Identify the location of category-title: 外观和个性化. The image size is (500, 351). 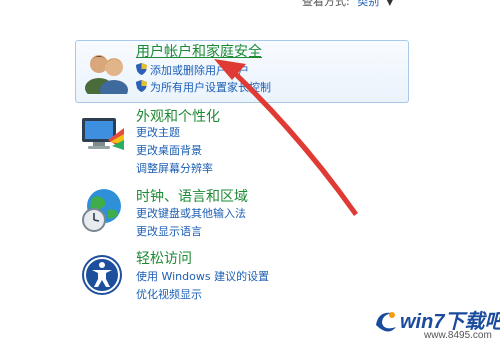
(178, 116).